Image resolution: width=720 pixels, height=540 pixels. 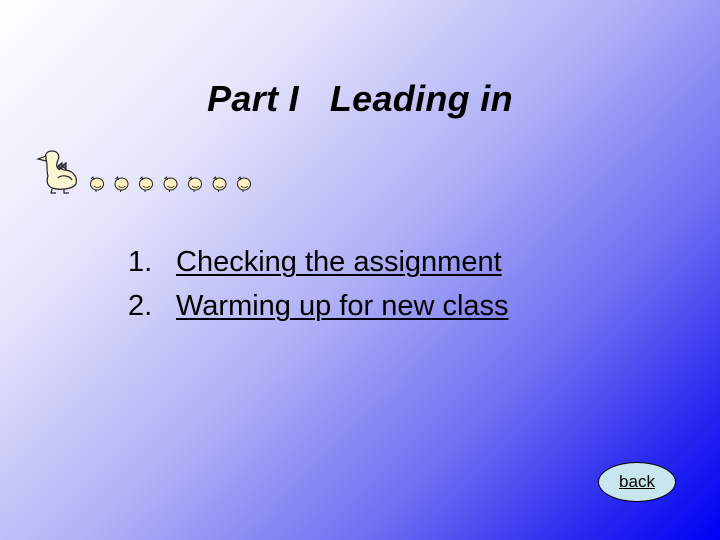 What do you see at coordinates (637, 482) in the screenshot?
I see `back-button: back` at bounding box center [637, 482].